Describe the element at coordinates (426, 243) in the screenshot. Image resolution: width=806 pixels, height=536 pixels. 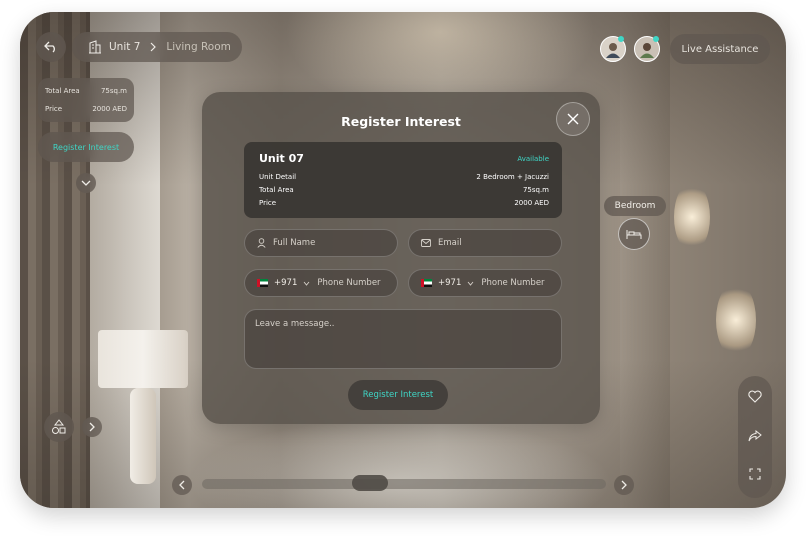
I see `mail-icon` at that location.